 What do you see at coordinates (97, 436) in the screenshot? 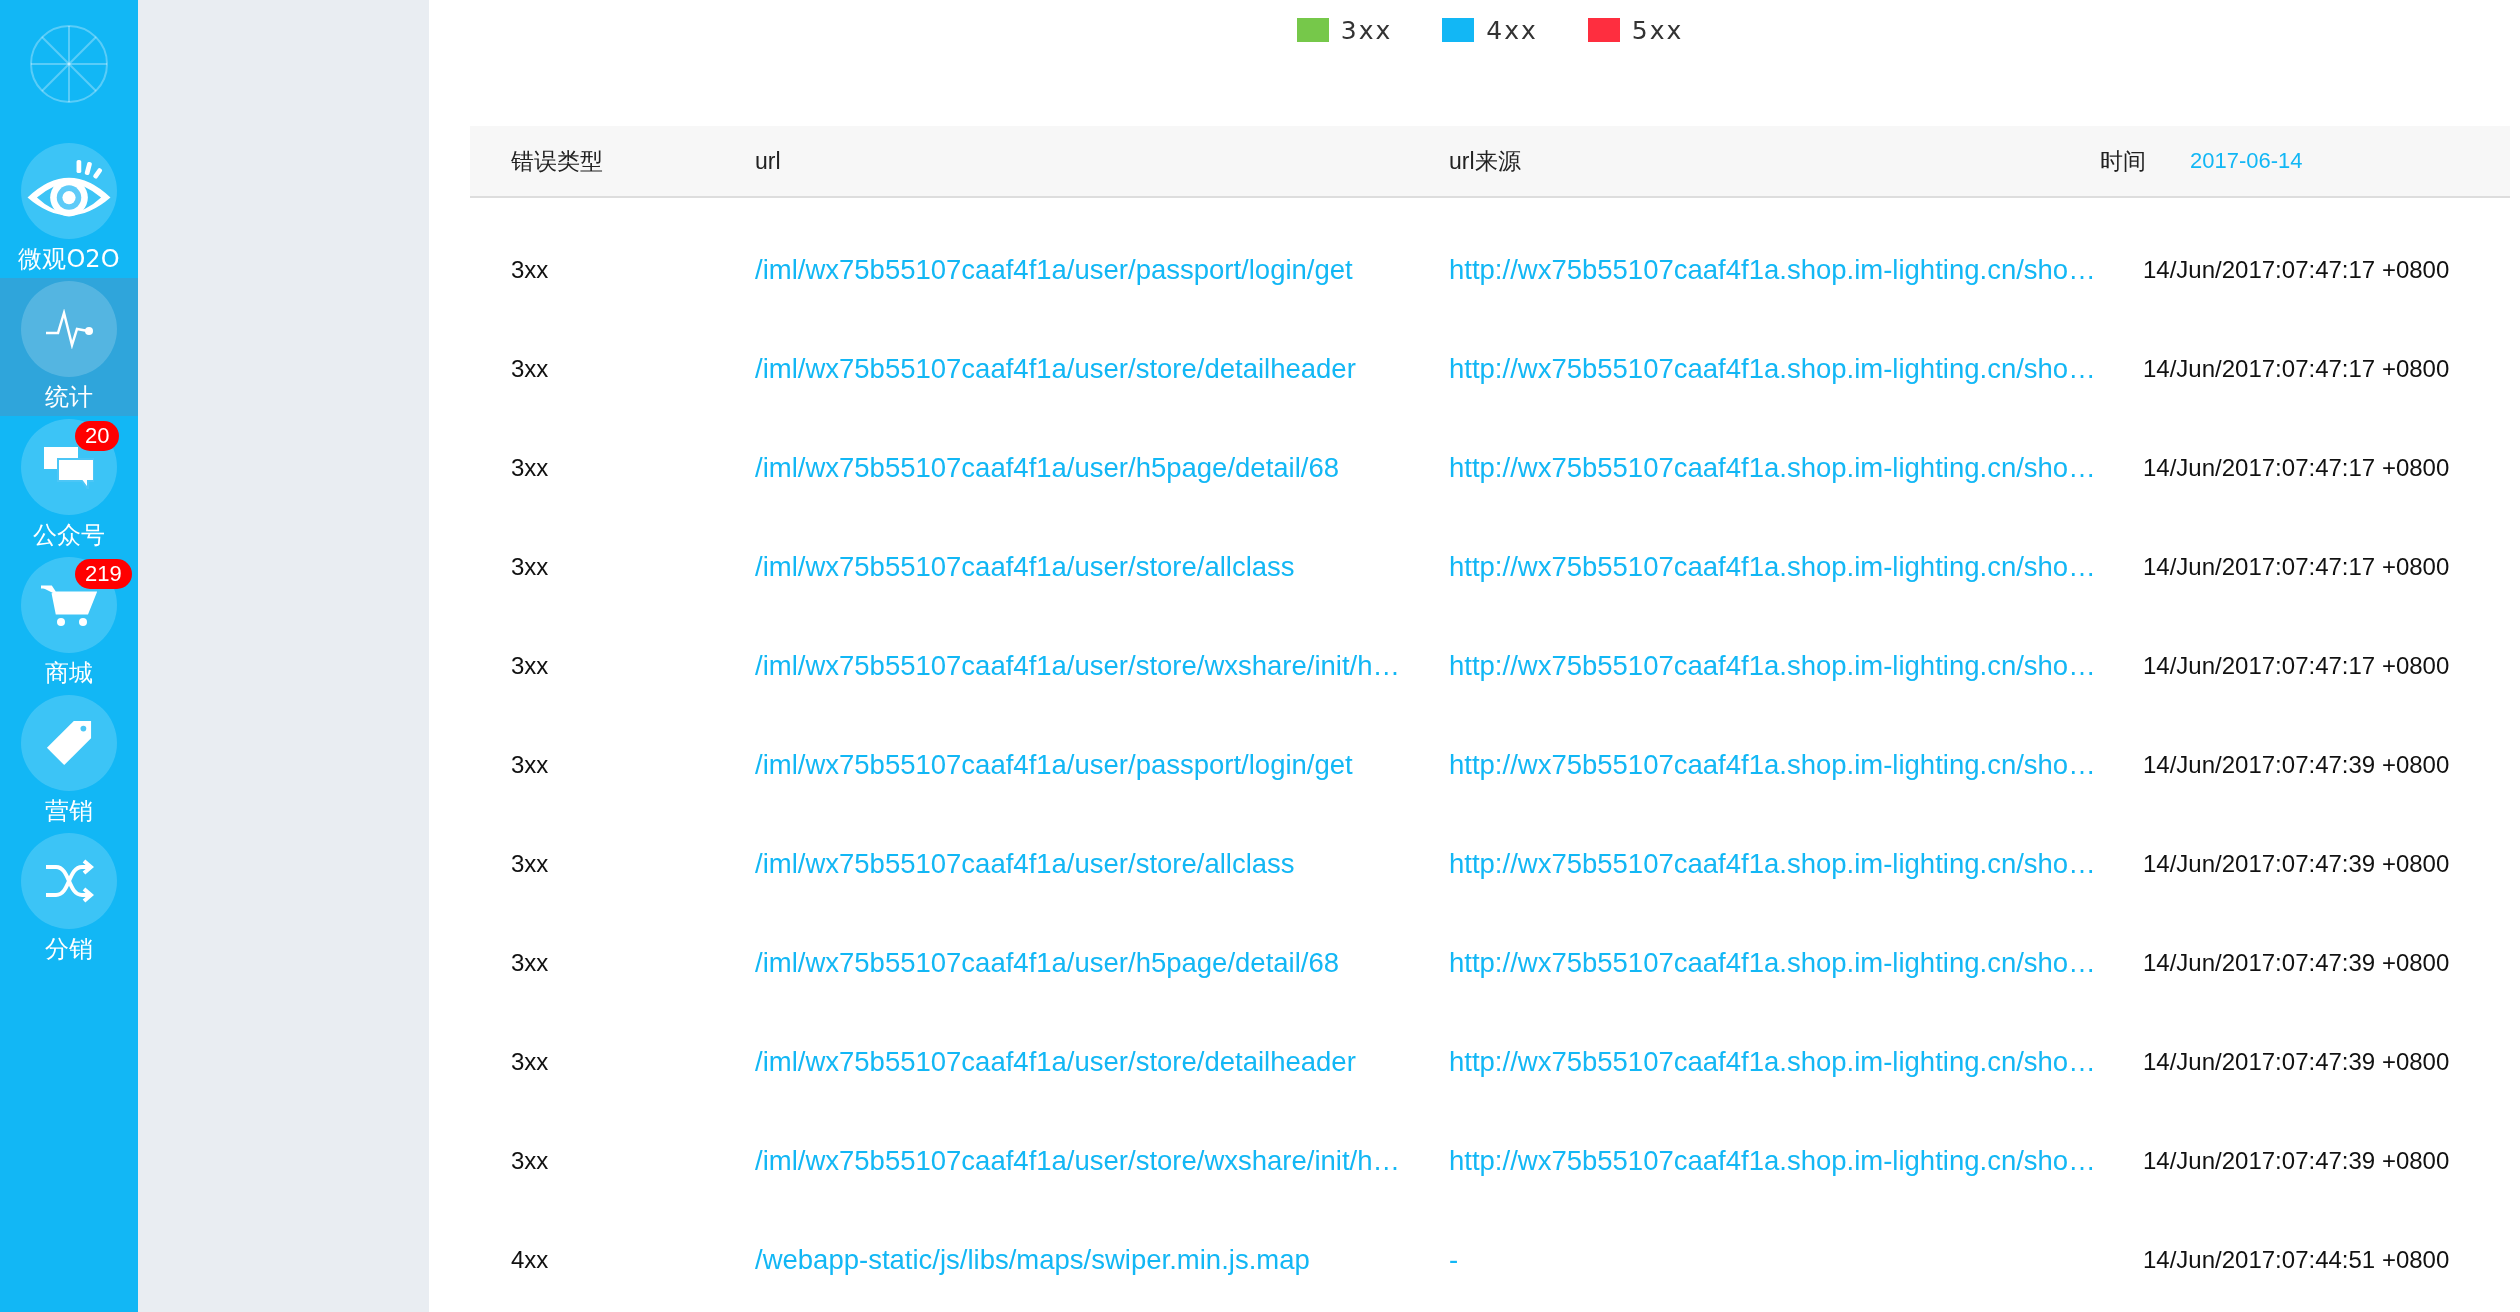
I see `notification-badge: 20` at bounding box center [97, 436].